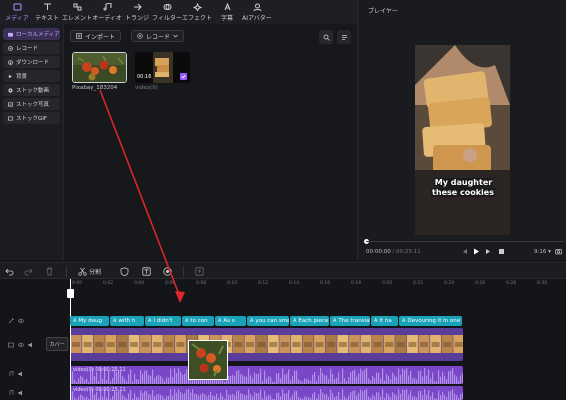 This screenshot has height=400, width=566. Describe the element at coordinates (77, 6) in the screenshot. I see `element-icon` at that location.